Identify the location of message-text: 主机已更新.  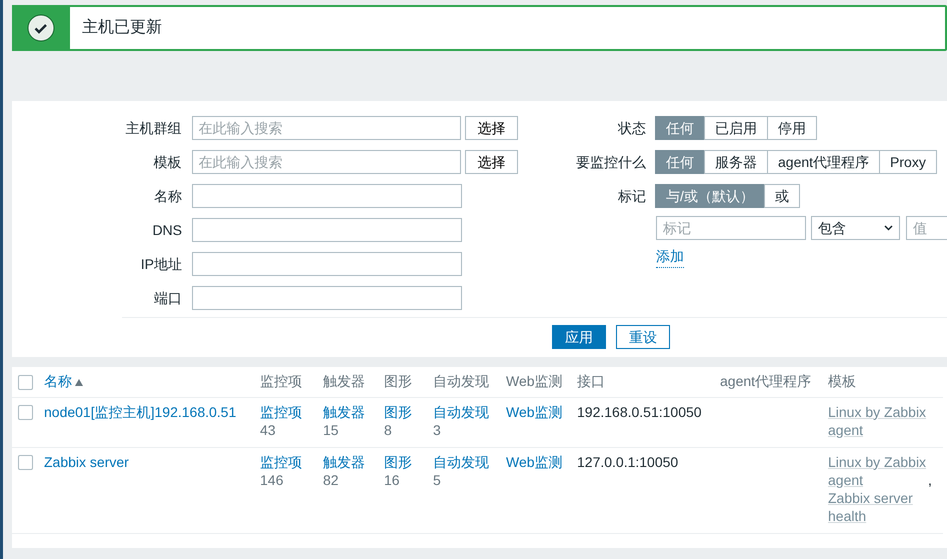
(121, 28).